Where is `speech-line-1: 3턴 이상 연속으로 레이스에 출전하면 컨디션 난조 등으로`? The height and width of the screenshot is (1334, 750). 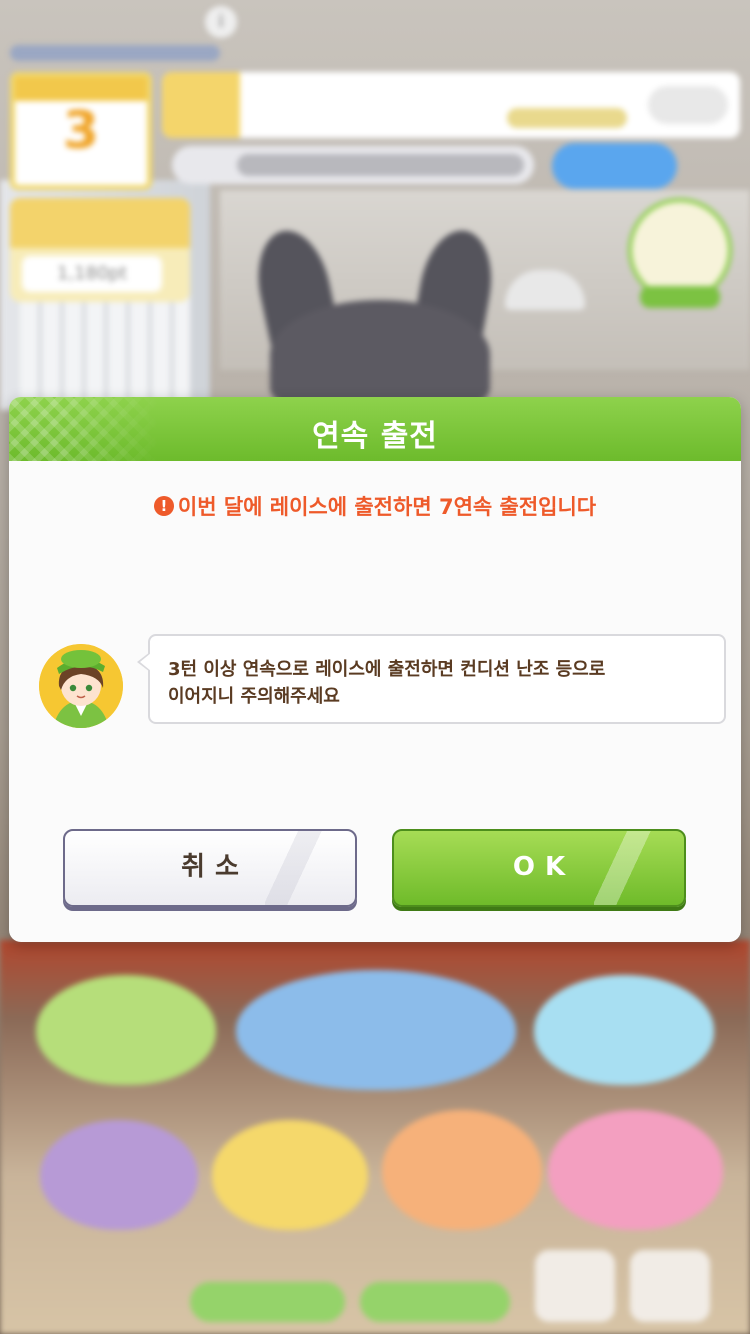 speech-line-1: 3턴 이상 연속으로 레이스에 출전하면 컨디션 난조 등으로 is located at coordinates (387, 669).